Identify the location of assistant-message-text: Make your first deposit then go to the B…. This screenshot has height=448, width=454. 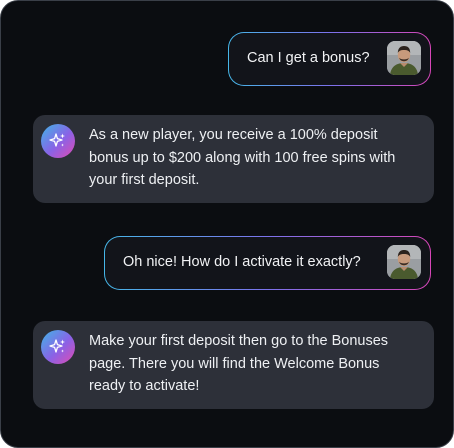
(238, 364).